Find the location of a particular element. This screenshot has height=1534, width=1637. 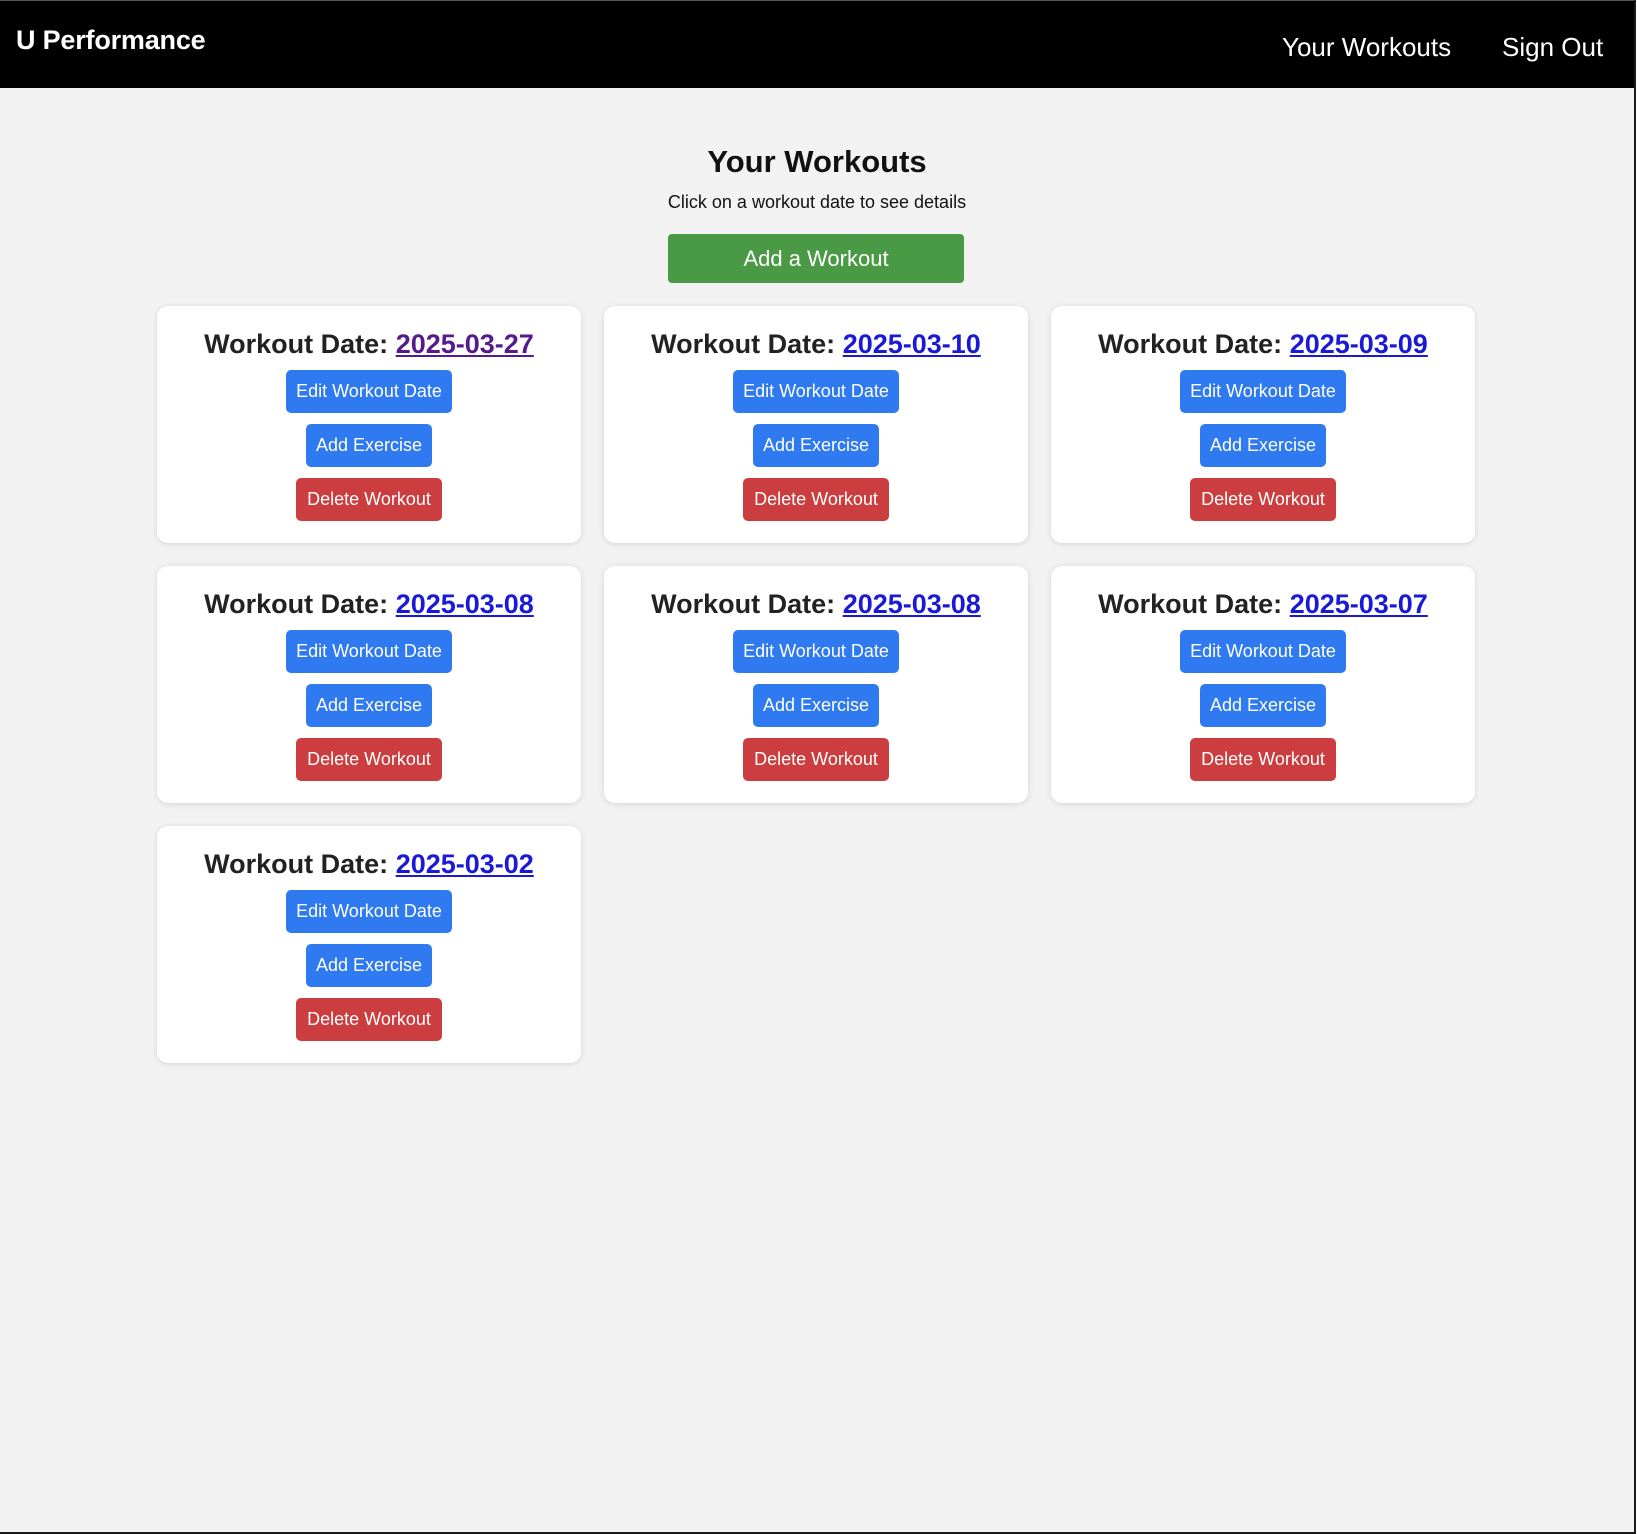

navbar: U Performance Your Workouts Sign Out is located at coordinates (817, 44).